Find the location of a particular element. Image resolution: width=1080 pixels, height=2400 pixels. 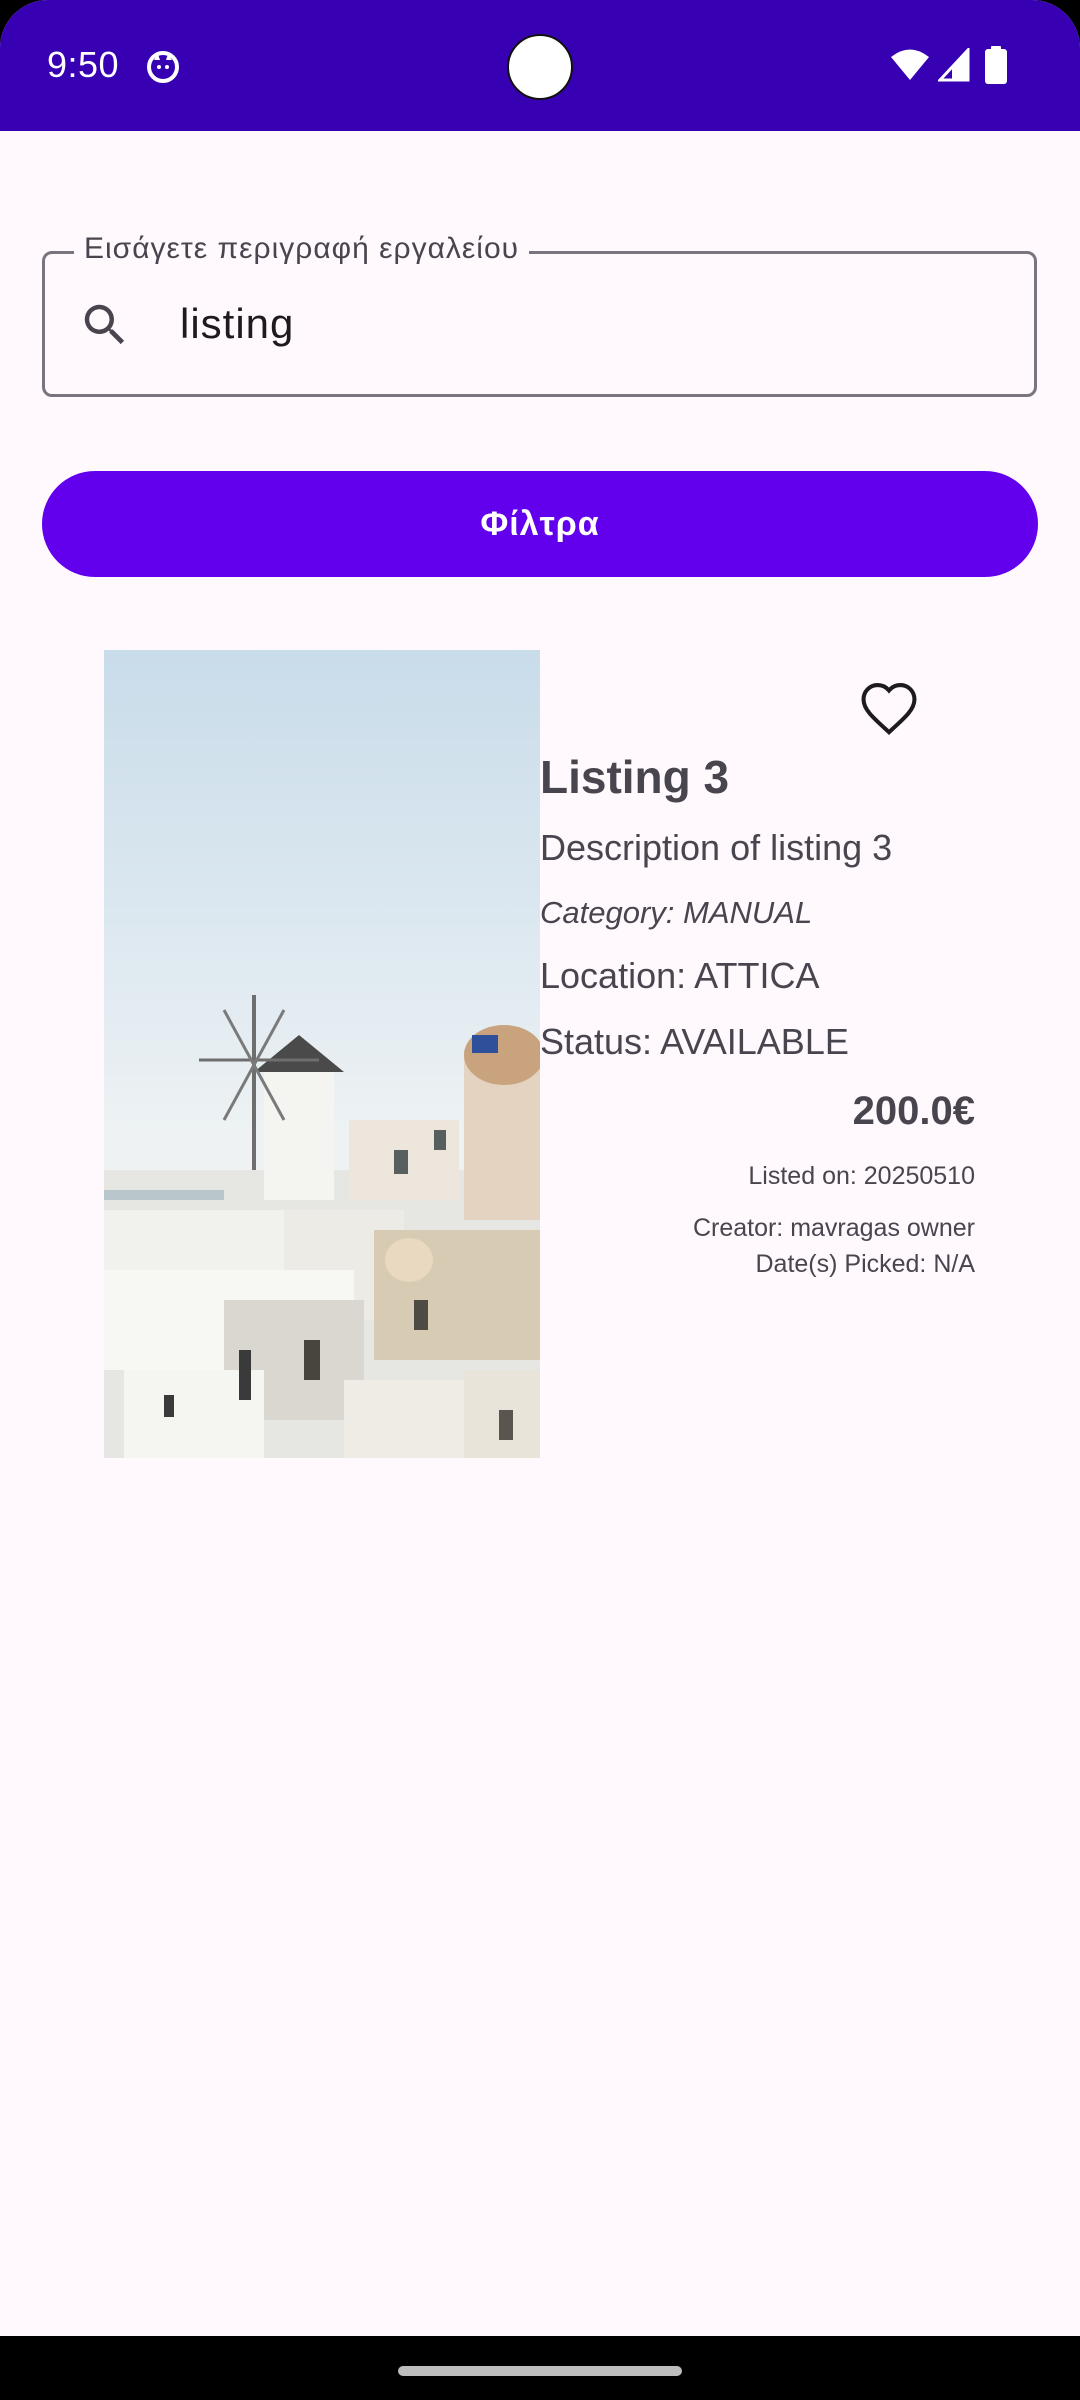

listing-description: Description of listing 3 is located at coordinates (716, 847).